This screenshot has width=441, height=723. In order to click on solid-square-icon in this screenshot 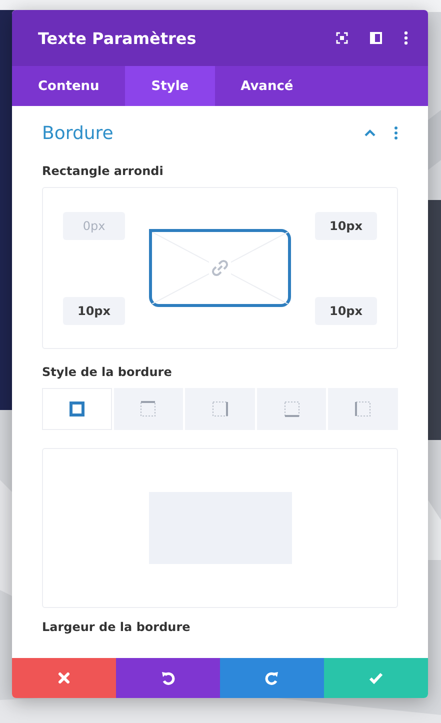, I will do `click(76, 409)`.